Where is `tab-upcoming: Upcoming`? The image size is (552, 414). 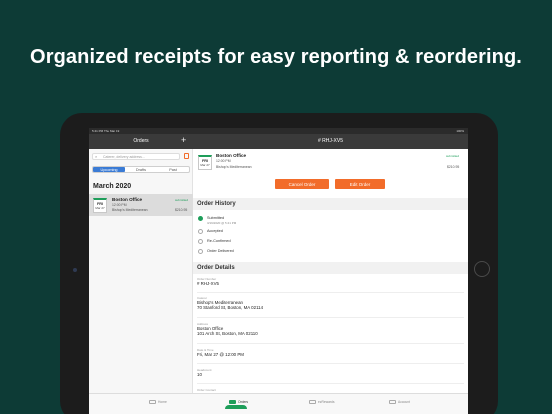
tab-upcoming: Upcoming is located at coordinates (109, 169).